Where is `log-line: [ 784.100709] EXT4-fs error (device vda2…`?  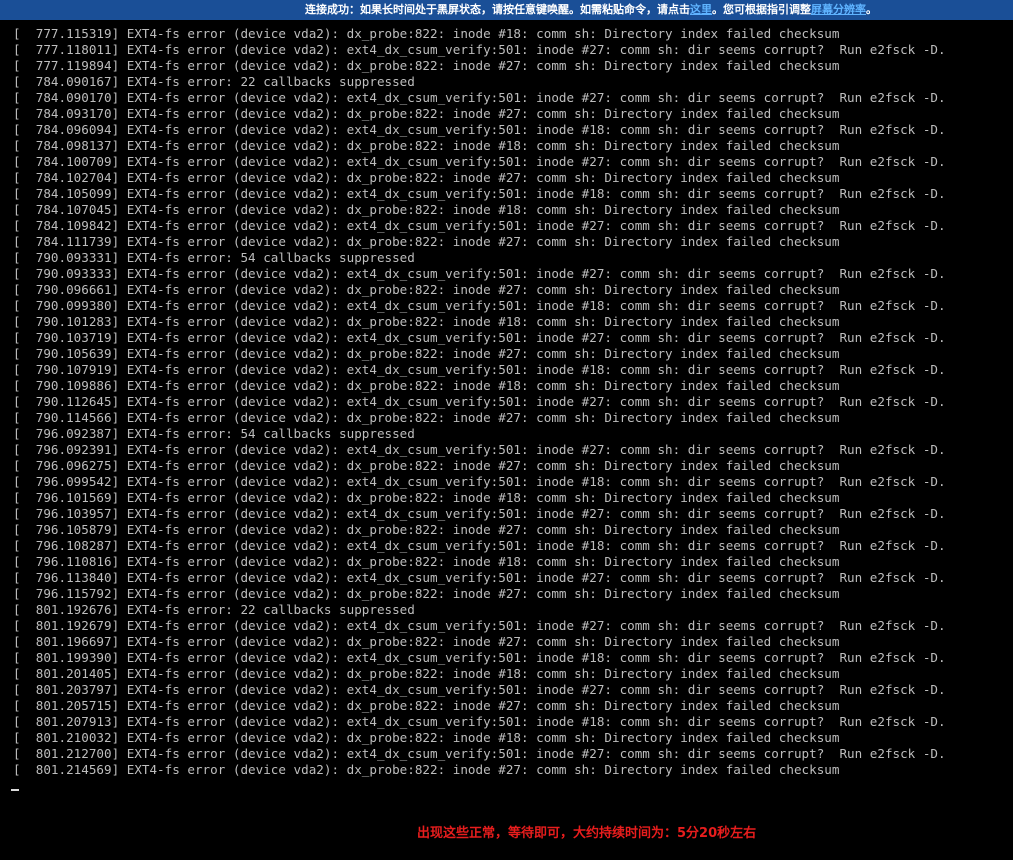
log-line: [ 784.100709] EXT4-fs error (device vda2… is located at coordinates (479, 161).